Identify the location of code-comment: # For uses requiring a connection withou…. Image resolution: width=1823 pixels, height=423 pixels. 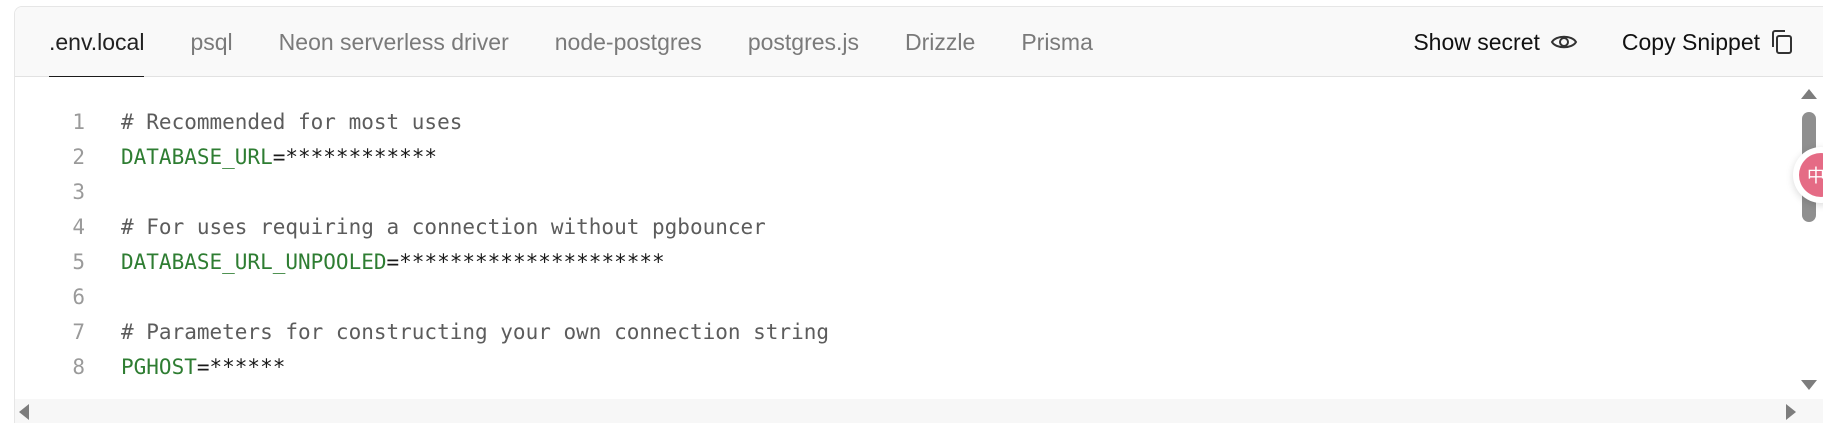
(443, 226).